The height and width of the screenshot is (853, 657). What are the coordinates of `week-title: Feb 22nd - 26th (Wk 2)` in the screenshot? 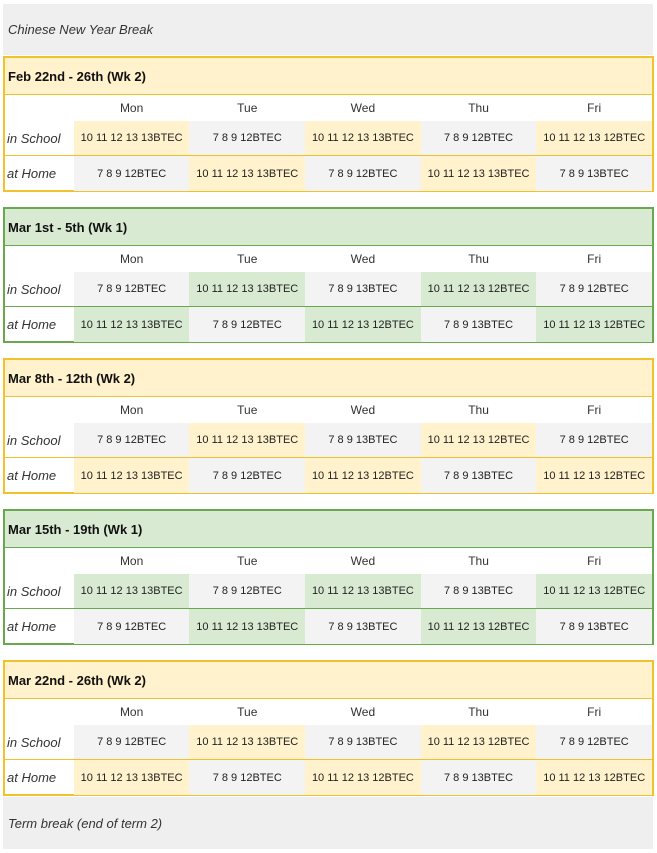 It's located at (328, 76).